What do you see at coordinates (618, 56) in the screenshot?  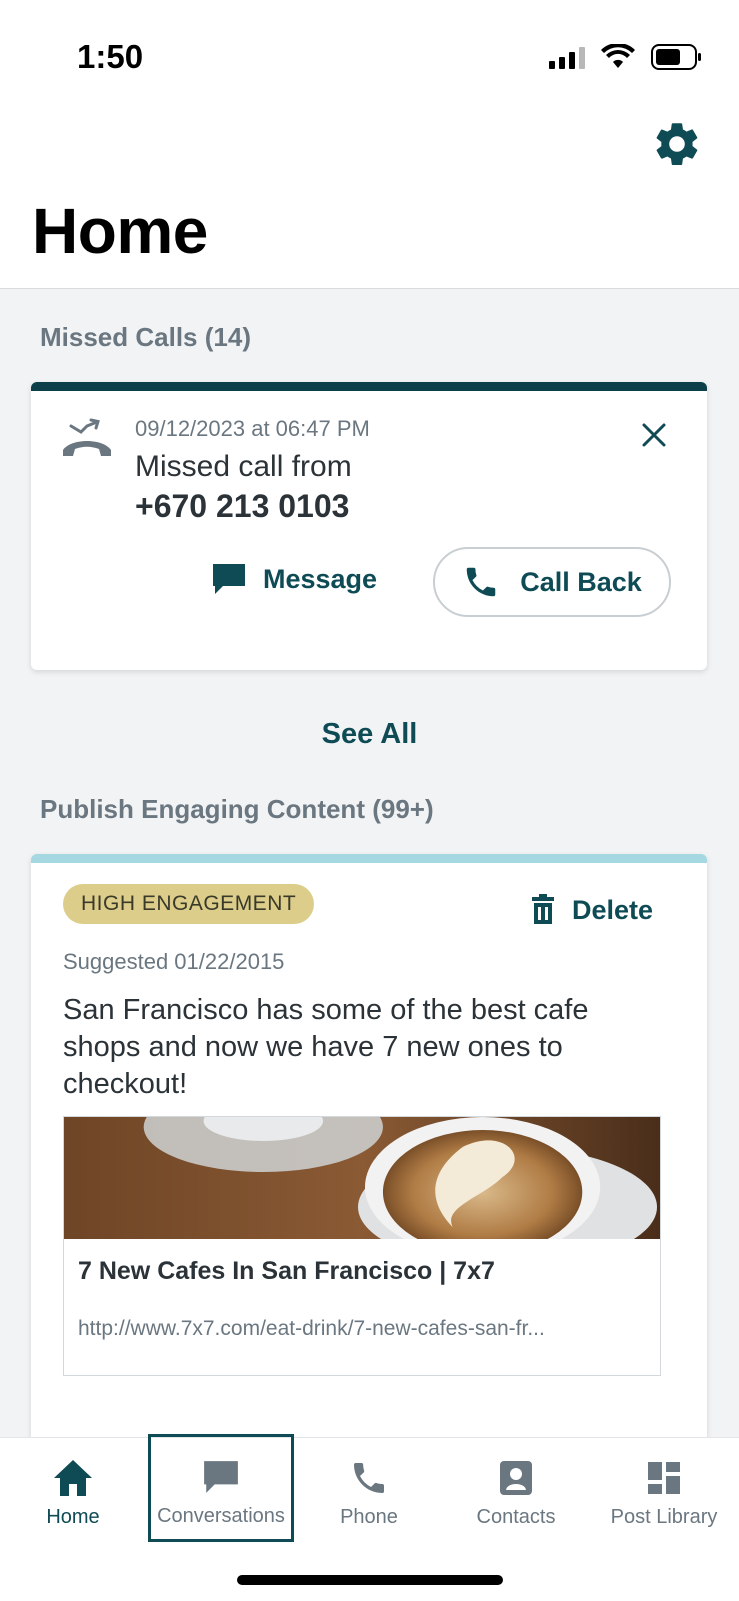 I see `wifi-icon` at bounding box center [618, 56].